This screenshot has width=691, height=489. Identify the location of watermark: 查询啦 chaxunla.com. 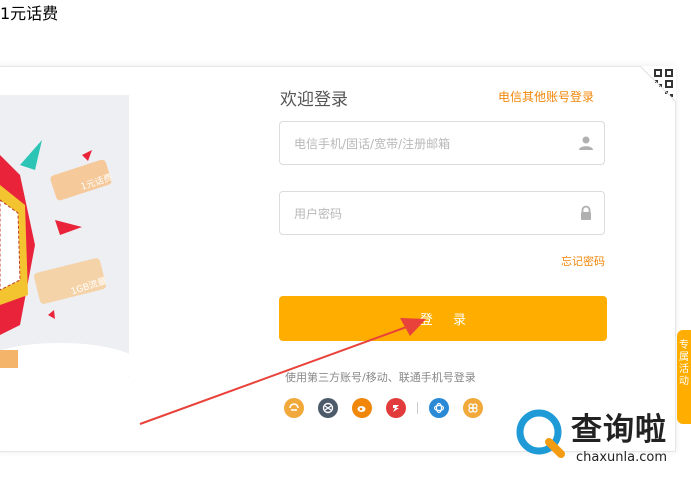
(603, 437).